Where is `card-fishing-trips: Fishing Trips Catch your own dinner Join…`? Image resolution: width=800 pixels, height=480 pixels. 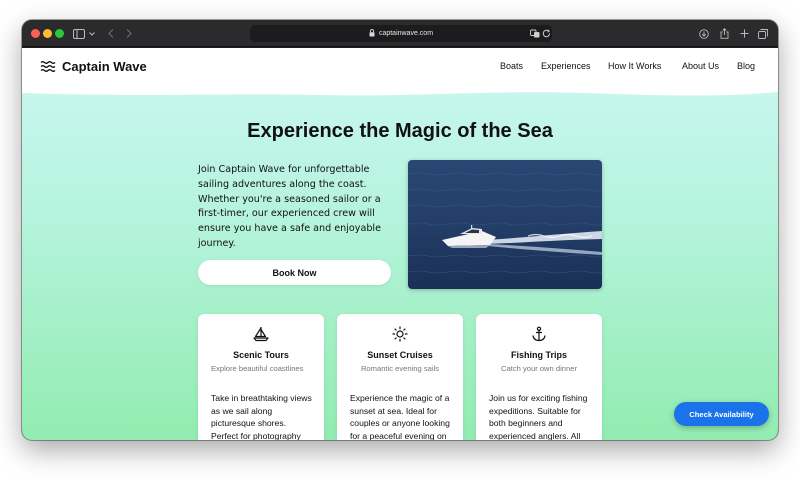 card-fishing-trips: Fishing Trips Catch your own dinner Join… is located at coordinates (539, 377).